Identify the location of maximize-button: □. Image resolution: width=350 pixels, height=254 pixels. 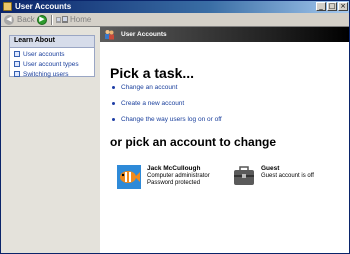
(332, 6).